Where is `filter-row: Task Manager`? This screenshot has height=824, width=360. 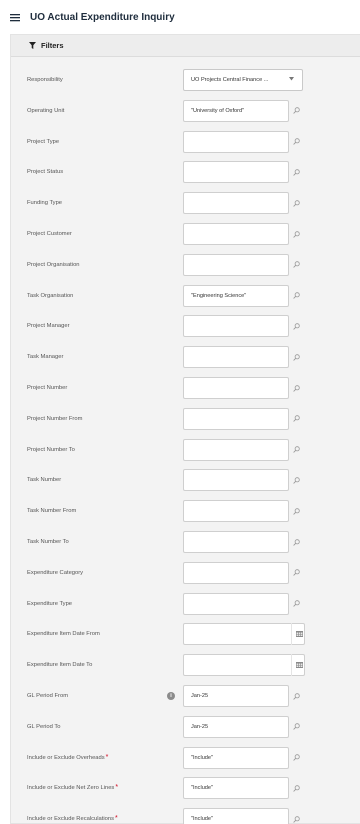 filter-row: Task Manager is located at coordinates (185, 357).